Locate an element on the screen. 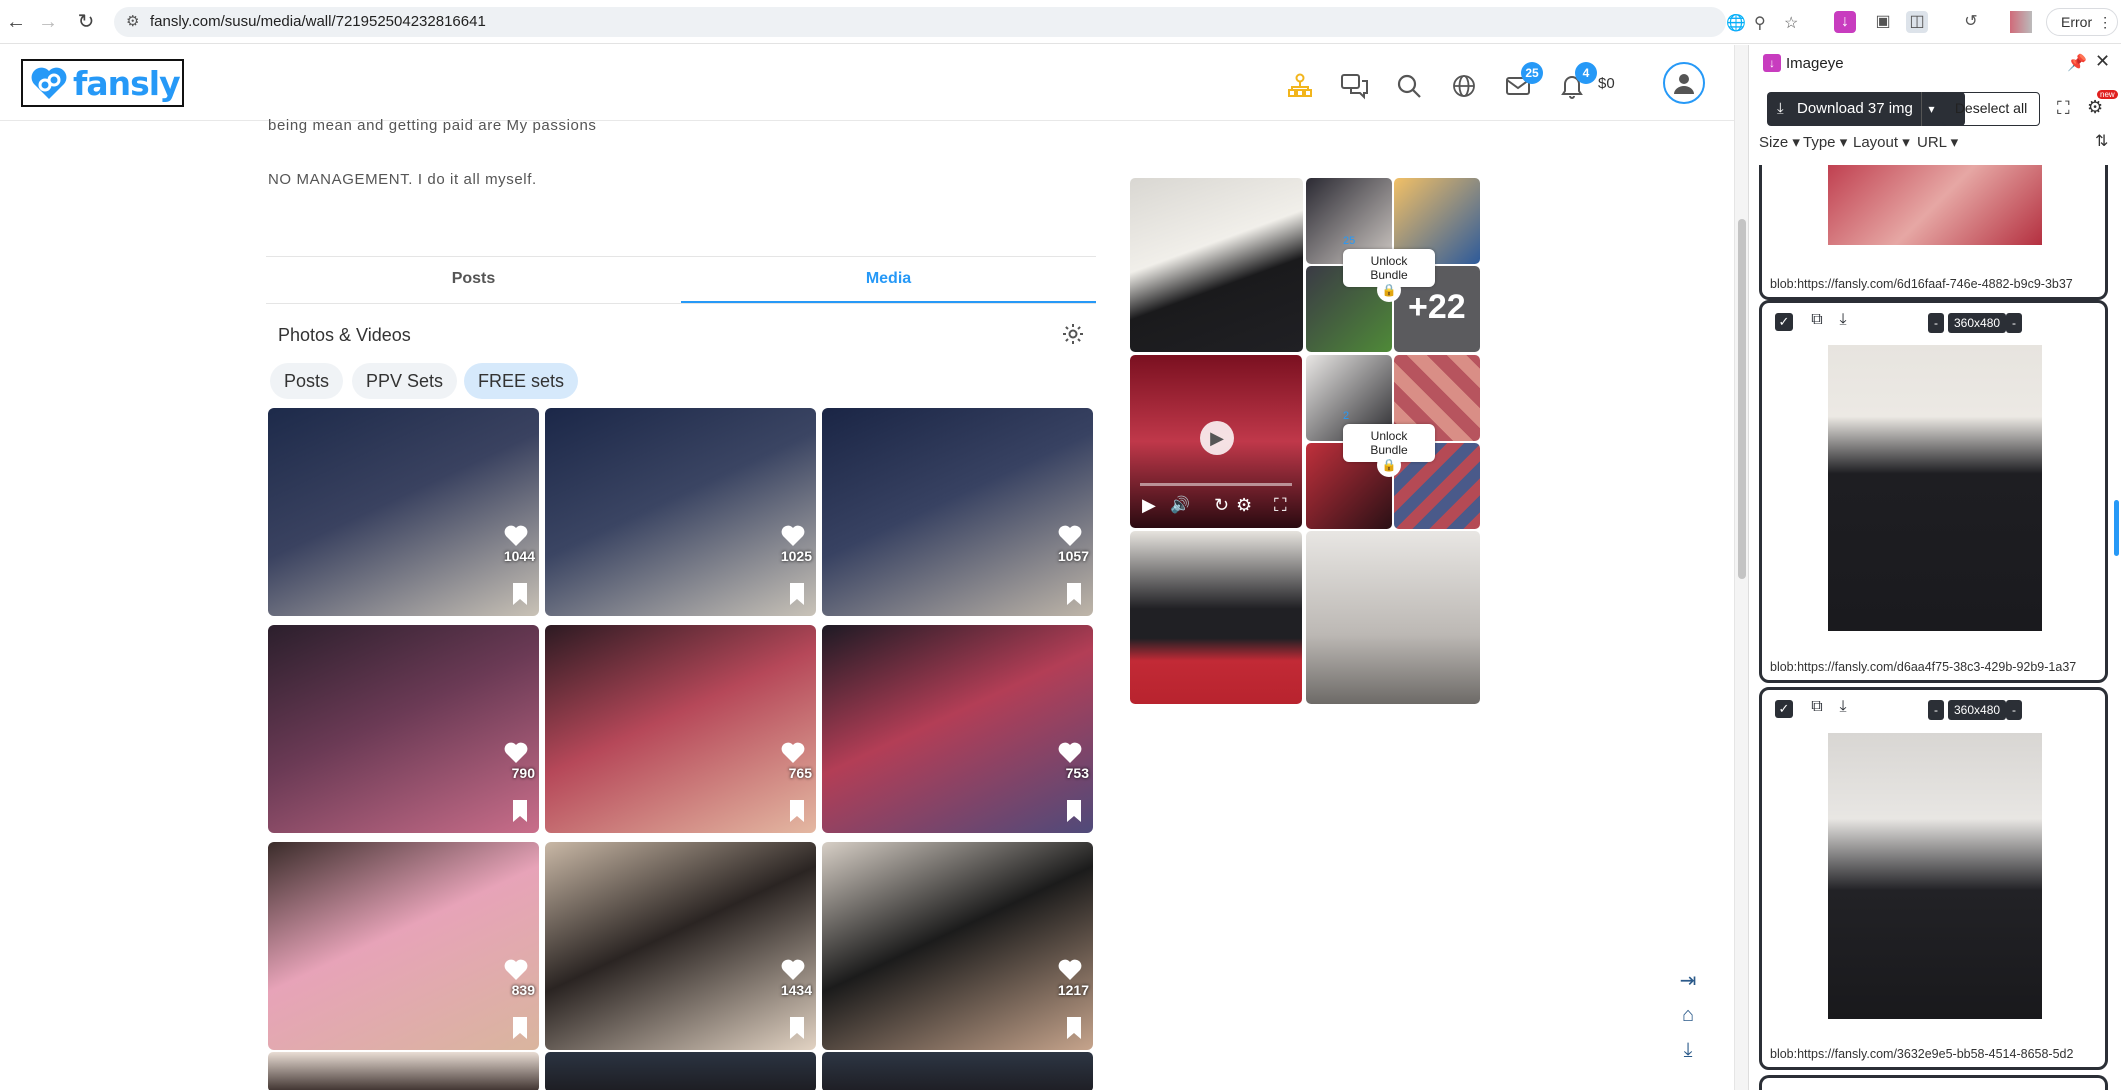 The image size is (2121, 1090). download-icon: ⤓ is located at coordinates (1688, 1050).